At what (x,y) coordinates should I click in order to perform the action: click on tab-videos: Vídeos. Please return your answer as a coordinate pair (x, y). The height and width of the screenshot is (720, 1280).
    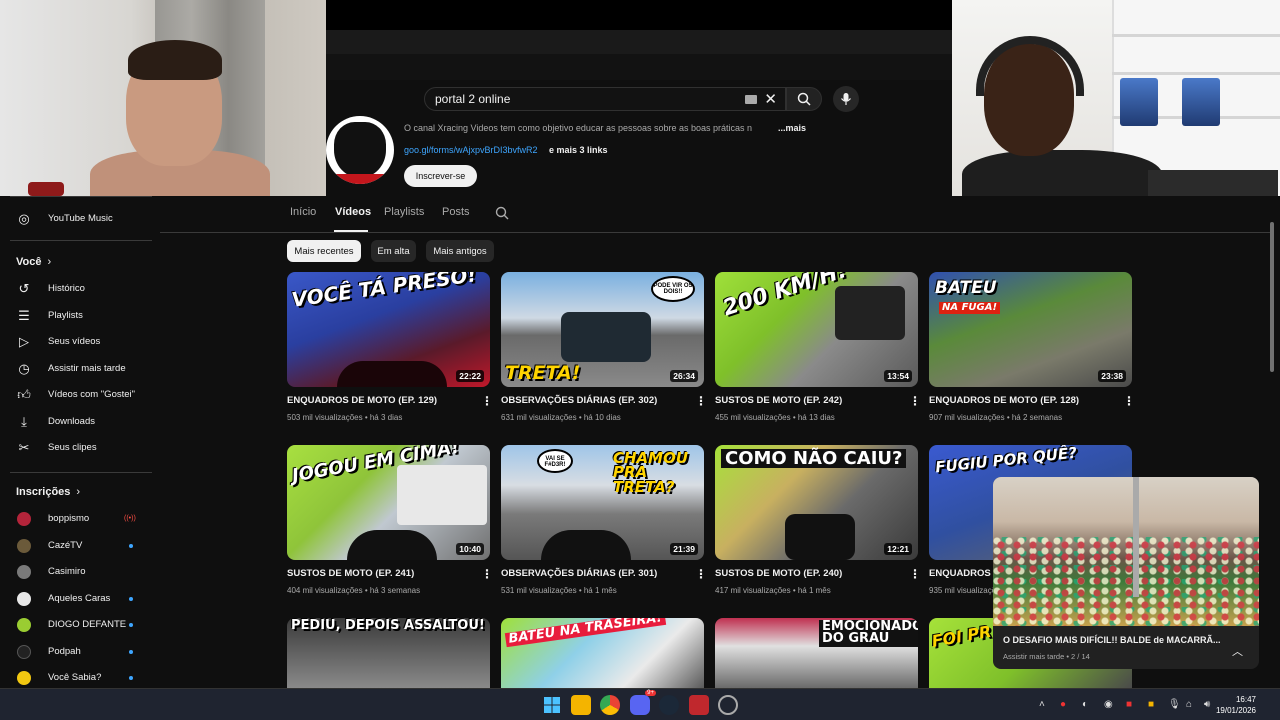
    Looking at the image, I should click on (353, 212).